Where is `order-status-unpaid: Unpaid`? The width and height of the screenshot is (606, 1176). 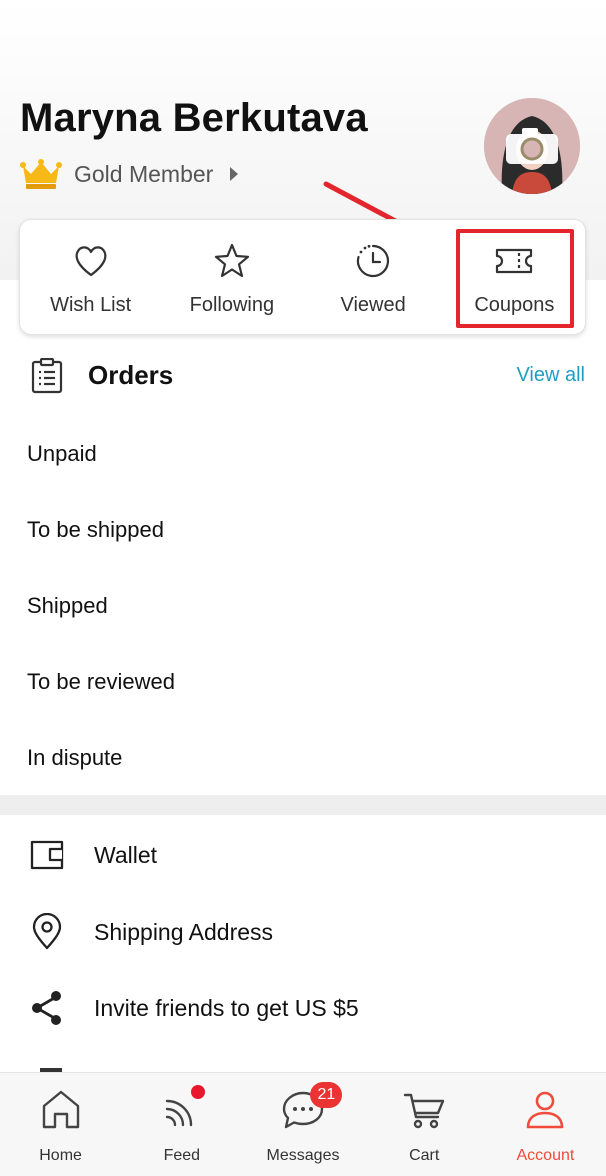
order-status-unpaid: Unpaid is located at coordinates (62, 454).